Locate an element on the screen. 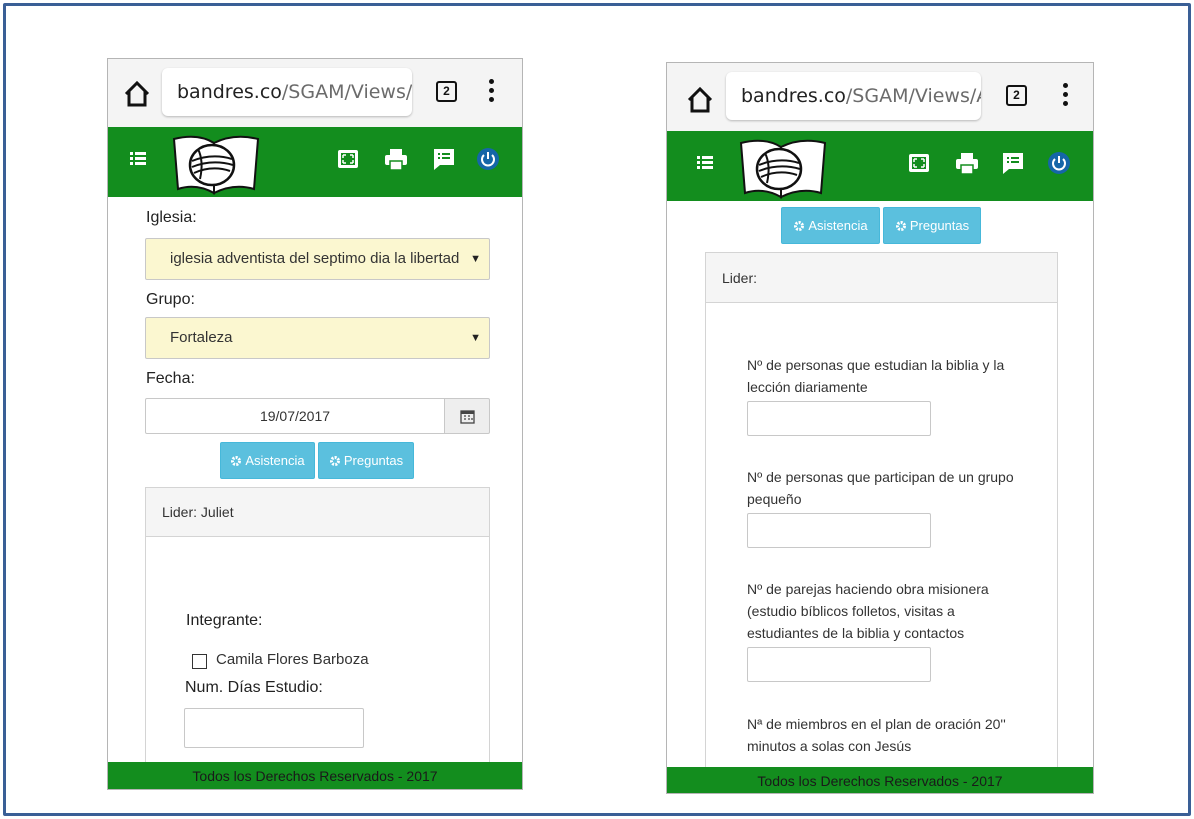 The image size is (1194, 819). panel-title: Lider: Juliet is located at coordinates (317, 512).